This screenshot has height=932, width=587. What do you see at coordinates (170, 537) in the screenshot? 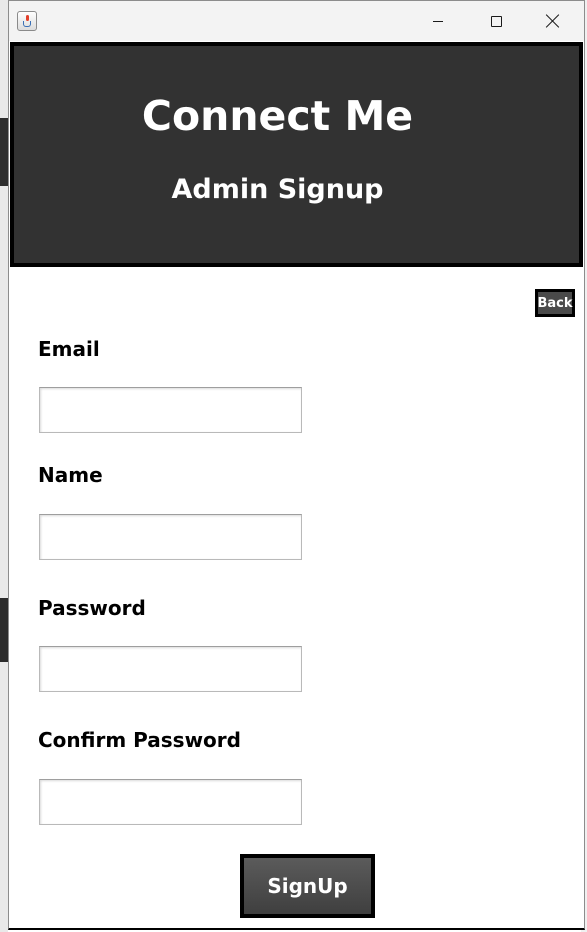
I see `name-field` at bounding box center [170, 537].